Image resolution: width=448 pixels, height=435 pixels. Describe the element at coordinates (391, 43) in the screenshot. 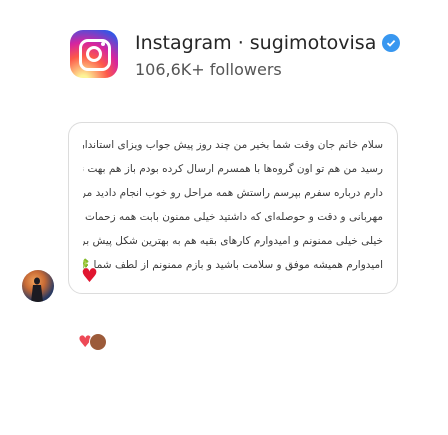

I see `verified-badge-icon` at that location.